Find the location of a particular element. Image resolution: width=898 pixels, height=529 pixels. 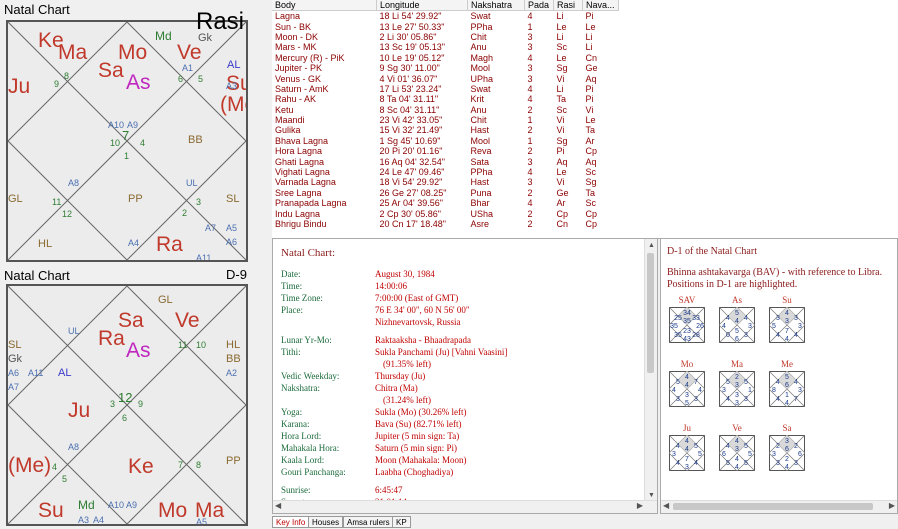

table-row: Bhava Lagna 1 Sg 45' 10.69" Mool 1 Sg Ar is located at coordinates (445, 141).